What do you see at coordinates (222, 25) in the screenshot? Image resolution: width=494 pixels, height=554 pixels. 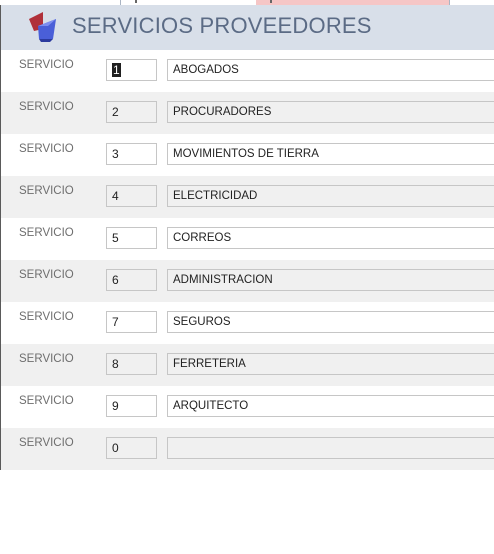 I see `form-title: SERVICIOS PROVEEDORES` at bounding box center [222, 25].